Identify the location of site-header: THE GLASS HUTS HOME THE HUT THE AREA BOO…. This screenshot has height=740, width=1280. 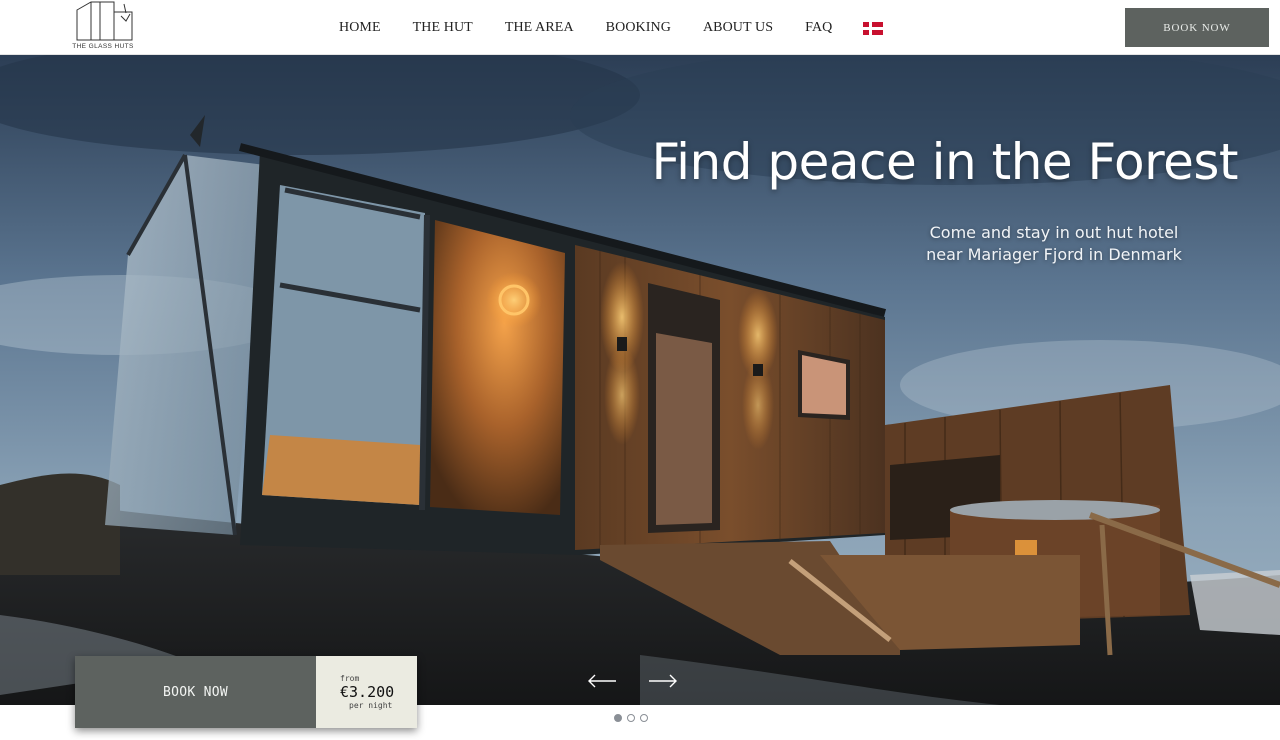
(640, 27).